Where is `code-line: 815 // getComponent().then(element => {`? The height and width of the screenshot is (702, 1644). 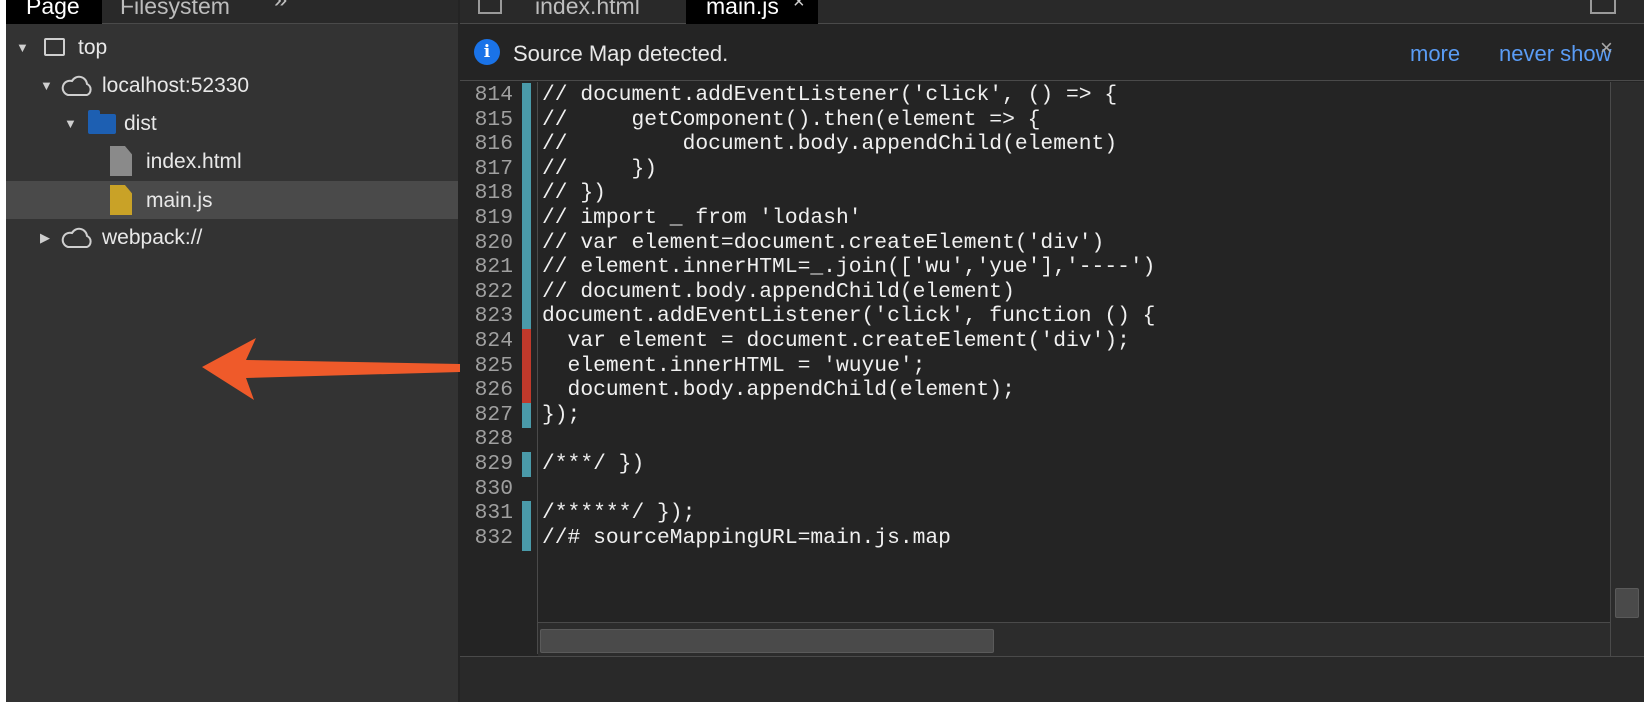 code-line: 815 // getComponent().then(element => { is located at coordinates (1035, 120).